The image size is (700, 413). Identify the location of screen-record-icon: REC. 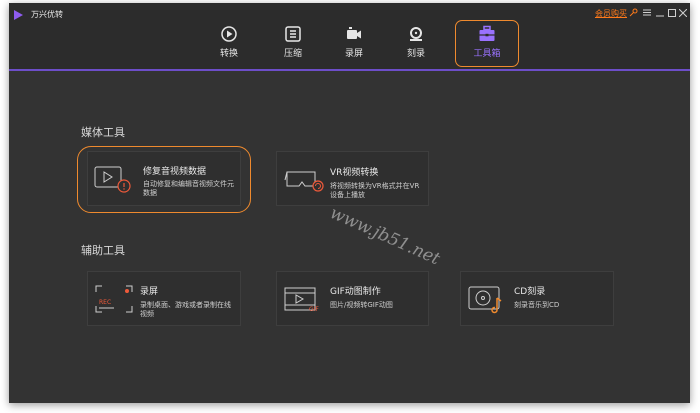
(114, 299).